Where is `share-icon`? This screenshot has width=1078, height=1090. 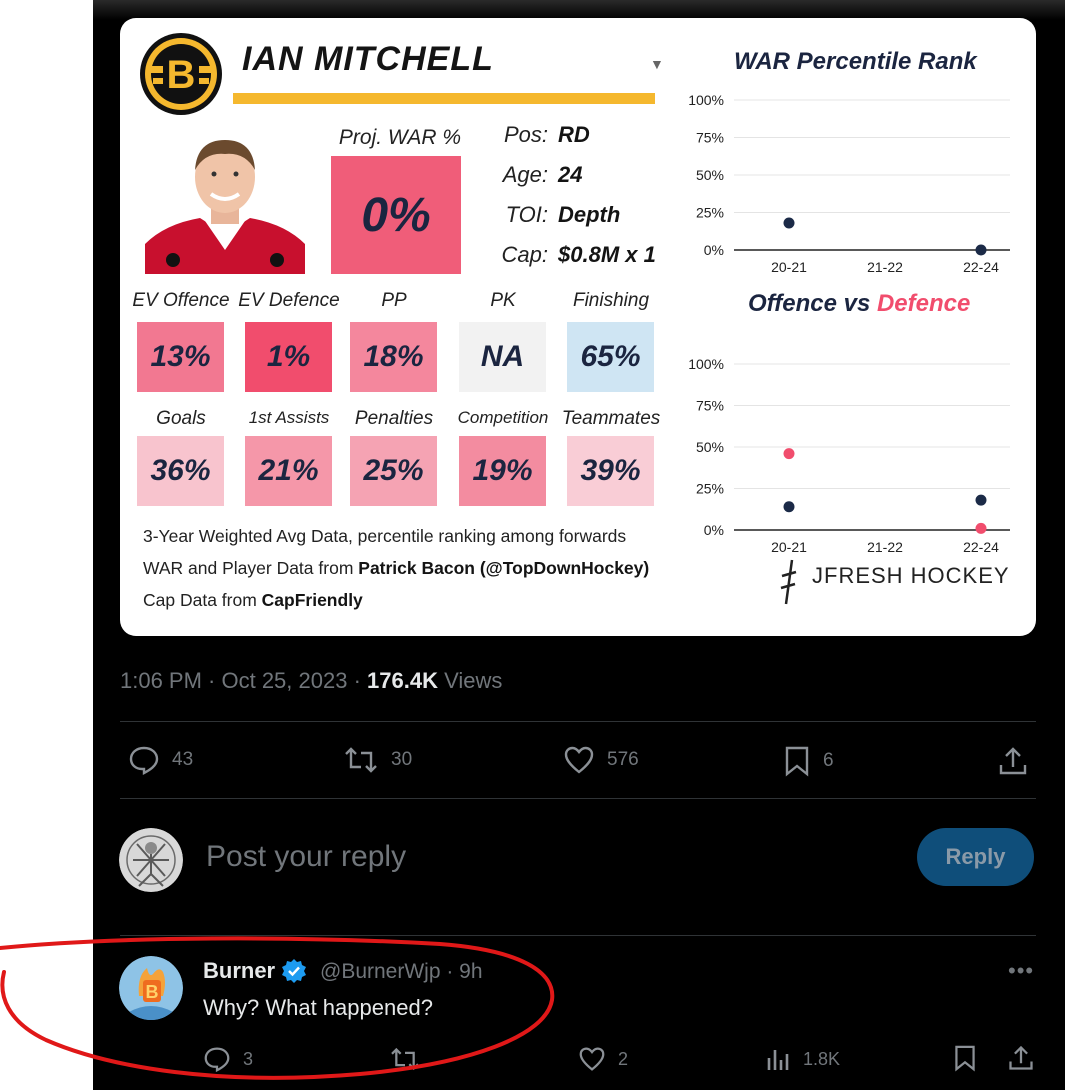
share-icon is located at coordinates (1013, 761).